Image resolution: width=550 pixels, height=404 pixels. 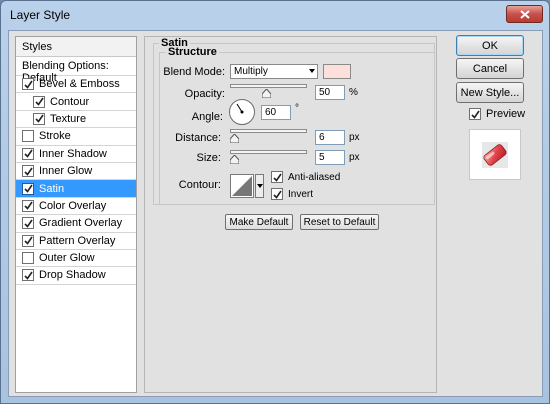 What do you see at coordinates (72, 275) in the screenshot?
I see `style-item-label: Drop Shadow` at bounding box center [72, 275].